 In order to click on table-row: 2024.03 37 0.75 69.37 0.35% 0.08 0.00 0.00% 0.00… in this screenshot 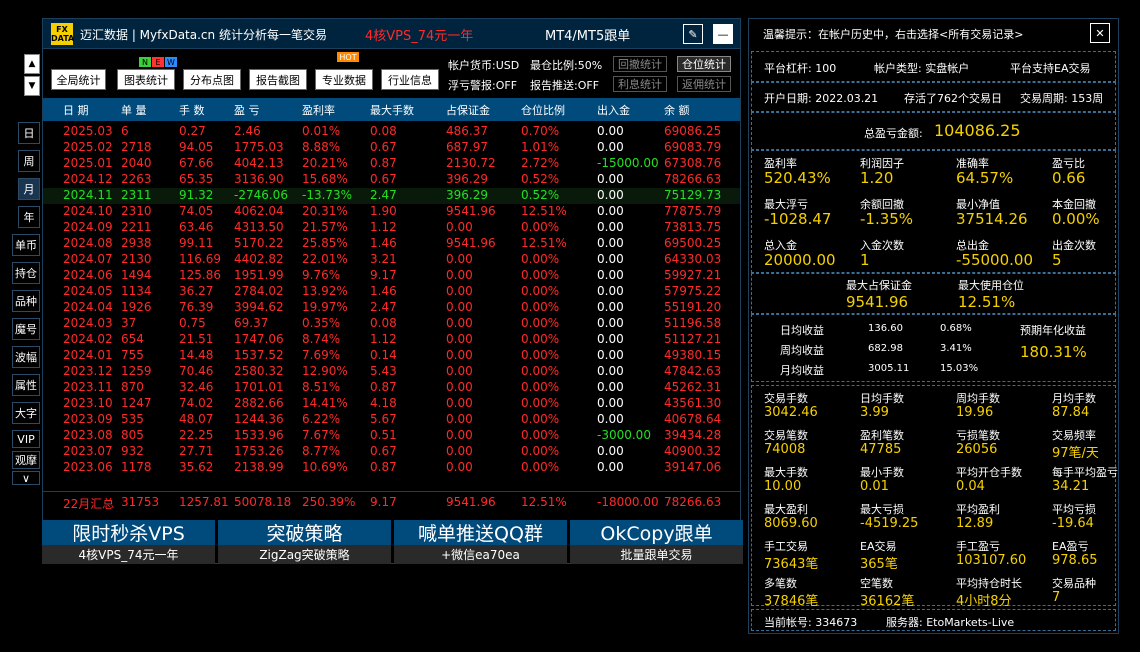, I will do `click(391, 324)`.